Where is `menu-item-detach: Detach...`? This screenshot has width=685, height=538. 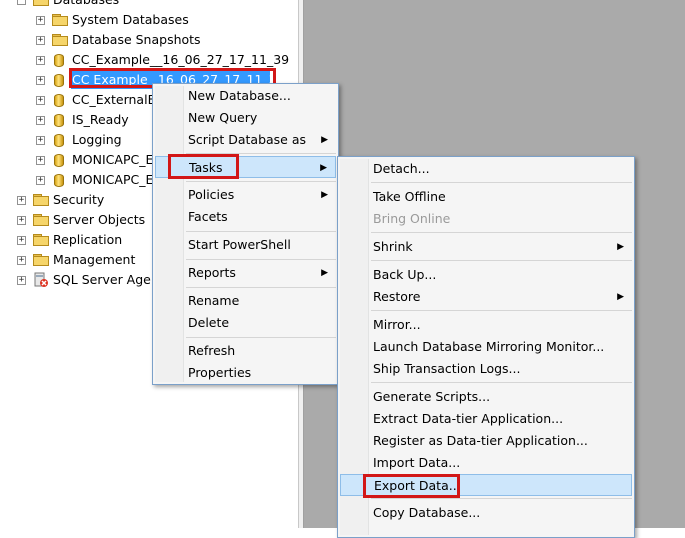 menu-item-detach: Detach... is located at coordinates (486, 169).